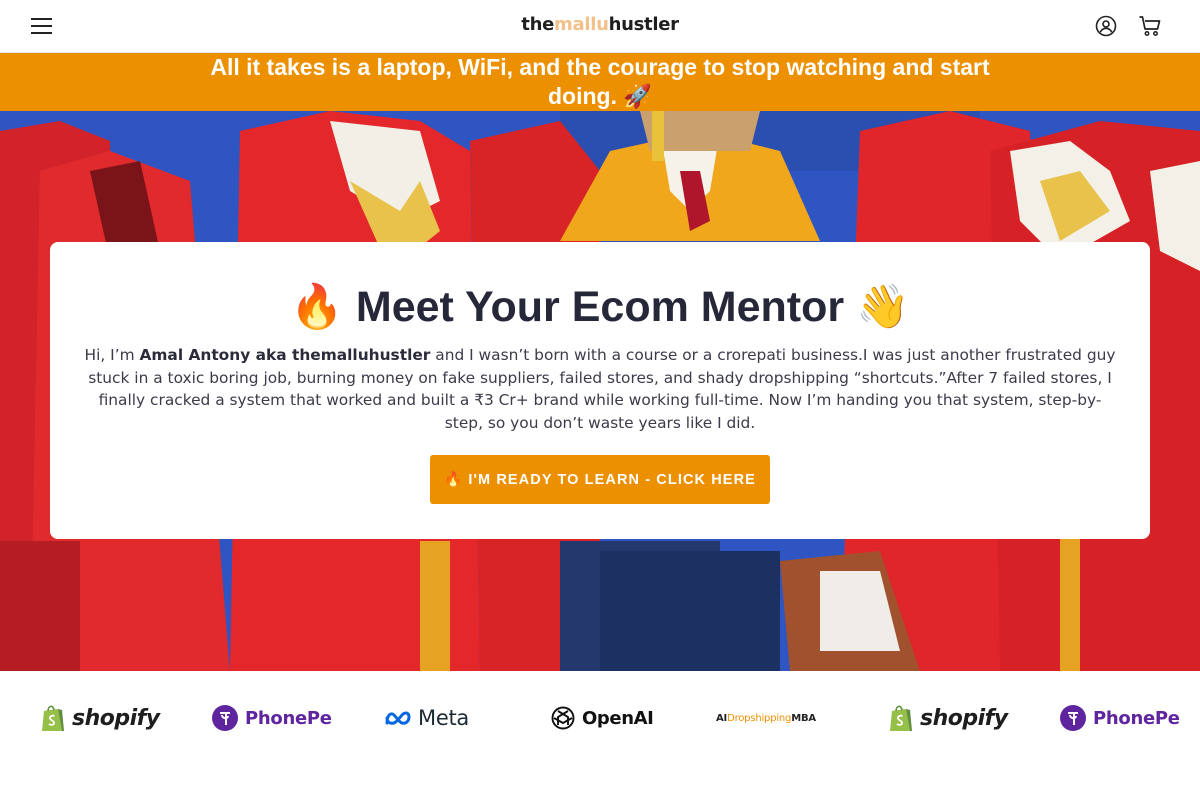 The image size is (1200, 800). What do you see at coordinates (600, 479) in the screenshot?
I see `ready-to-learn-button: 🔥 I'M READY TO LEARN - CLICK HERE` at bounding box center [600, 479].